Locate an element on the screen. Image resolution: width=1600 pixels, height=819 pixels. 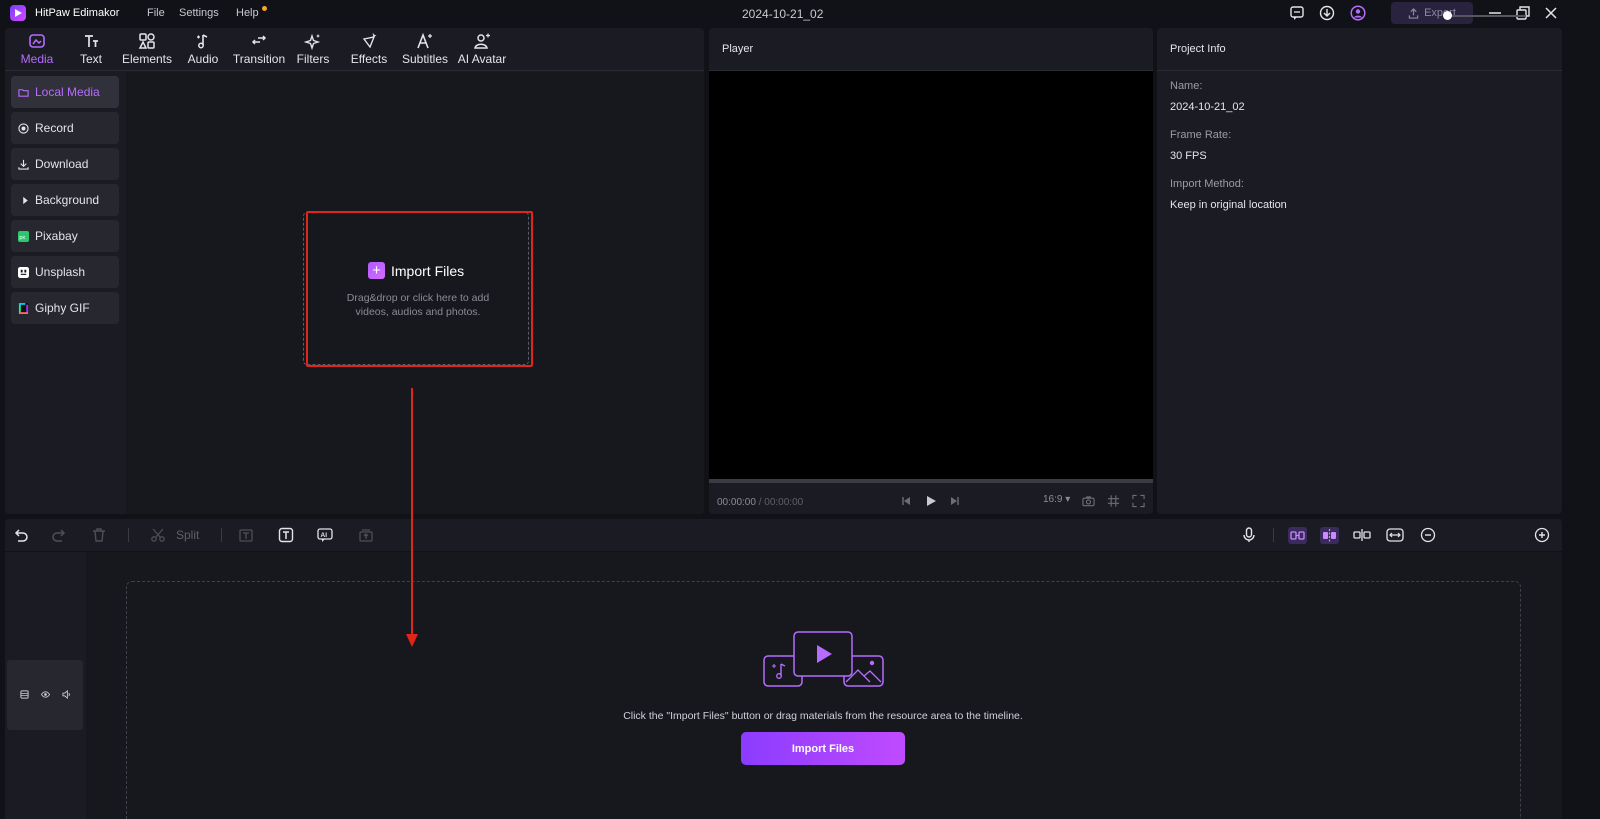
ai-subtitle-icon: AI is located at coordinates (325, 535).